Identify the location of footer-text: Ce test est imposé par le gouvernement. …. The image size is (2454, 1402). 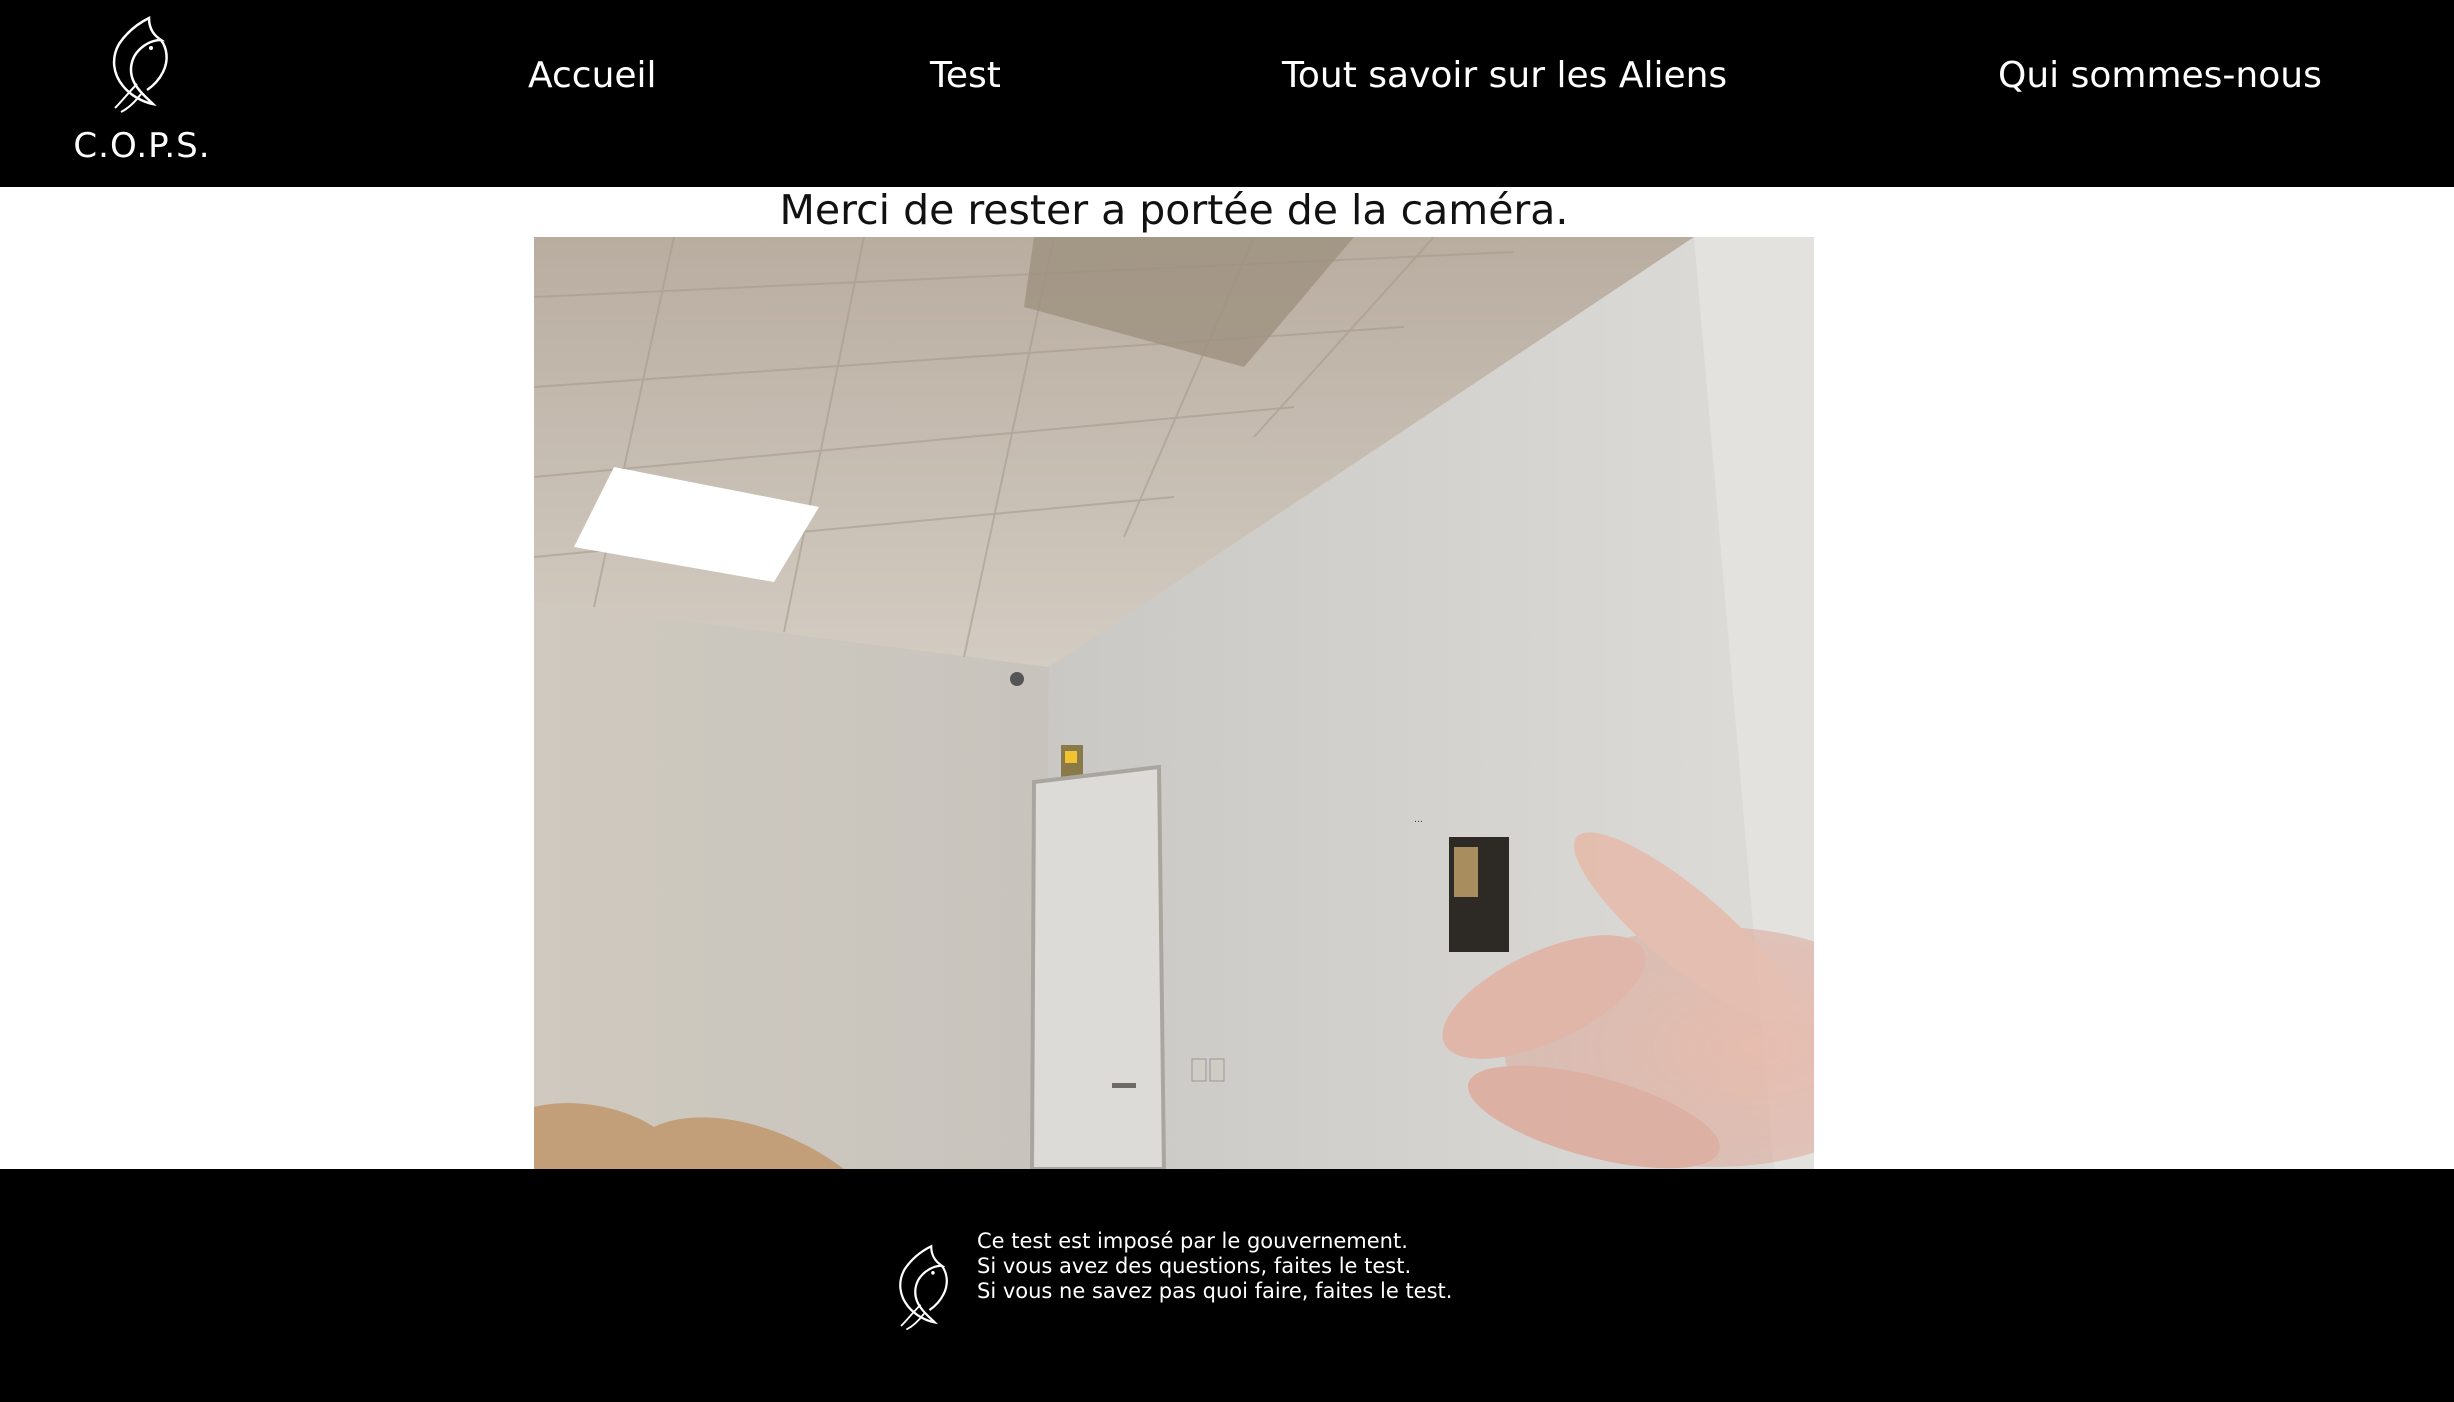
(1214, 1266).